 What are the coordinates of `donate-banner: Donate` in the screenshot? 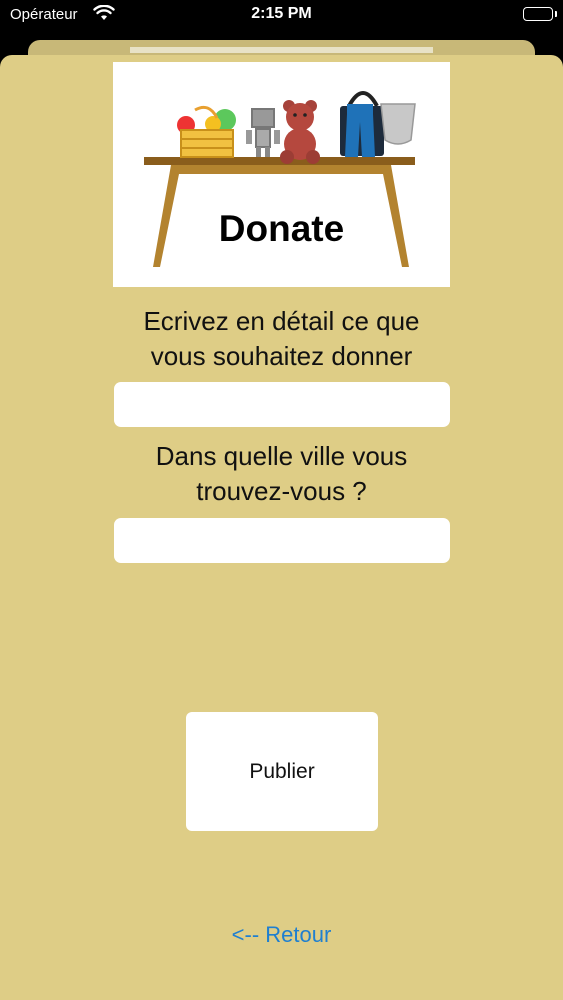 It's located at (281, 174).